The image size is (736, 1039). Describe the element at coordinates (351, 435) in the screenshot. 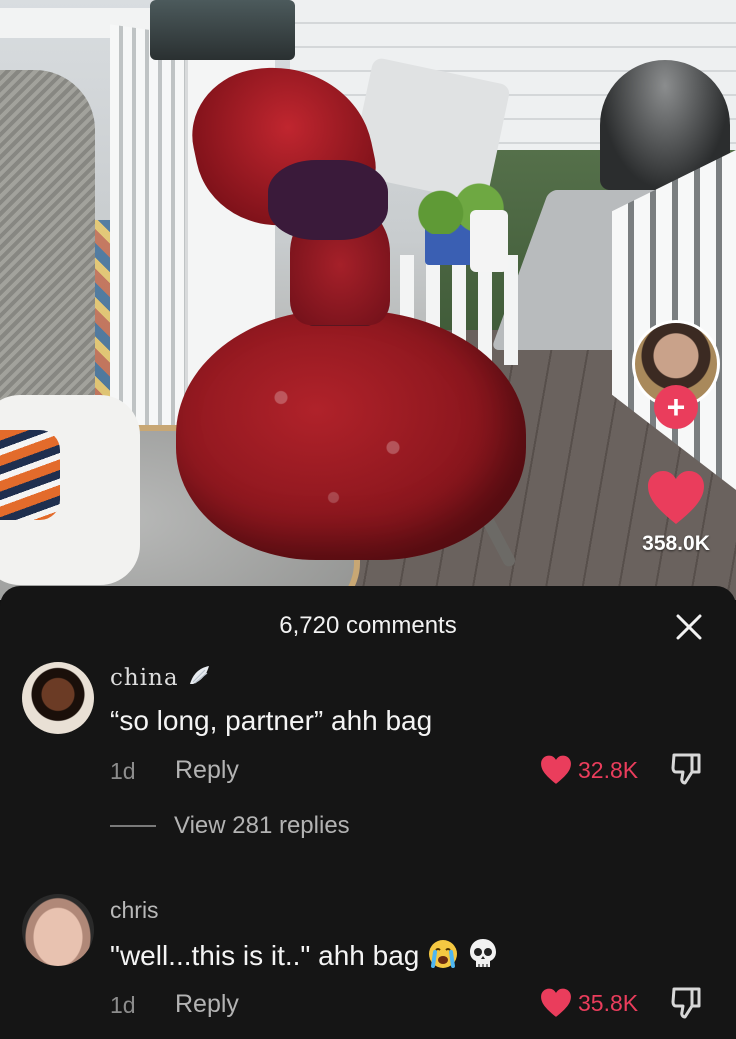

I see `bandana-bag` at that location.